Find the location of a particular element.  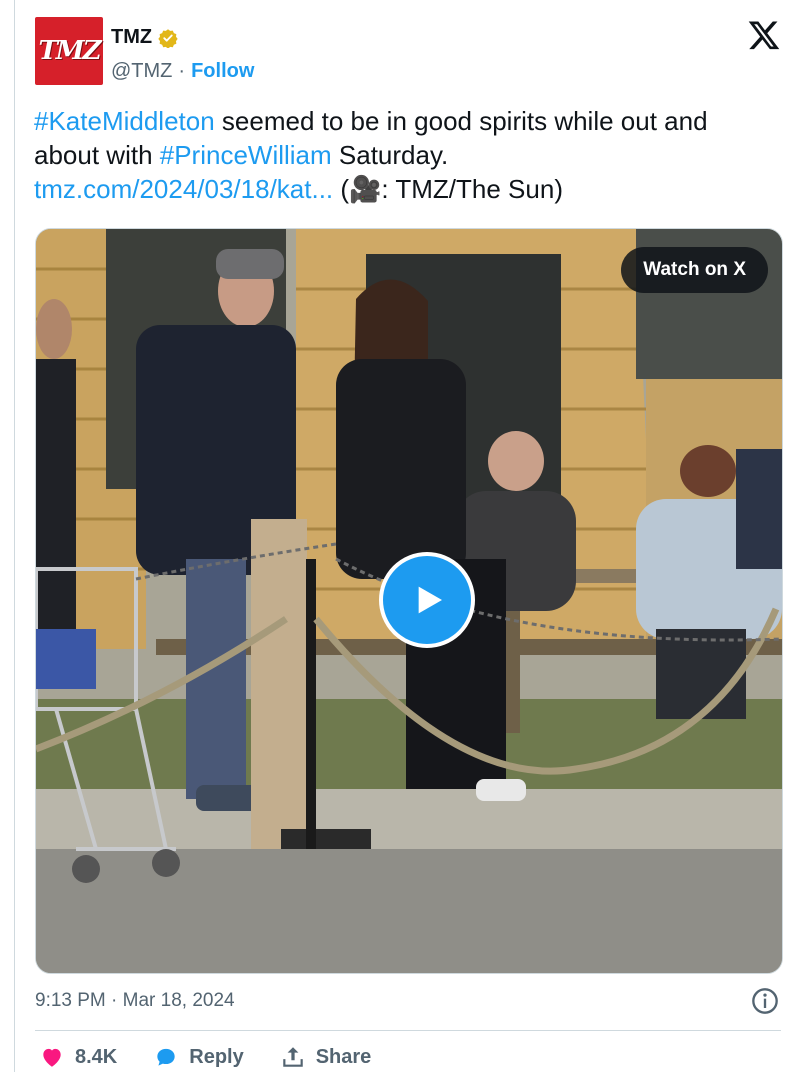

handle-row: @TMZ · Follow is located at coordinates (182, 71).